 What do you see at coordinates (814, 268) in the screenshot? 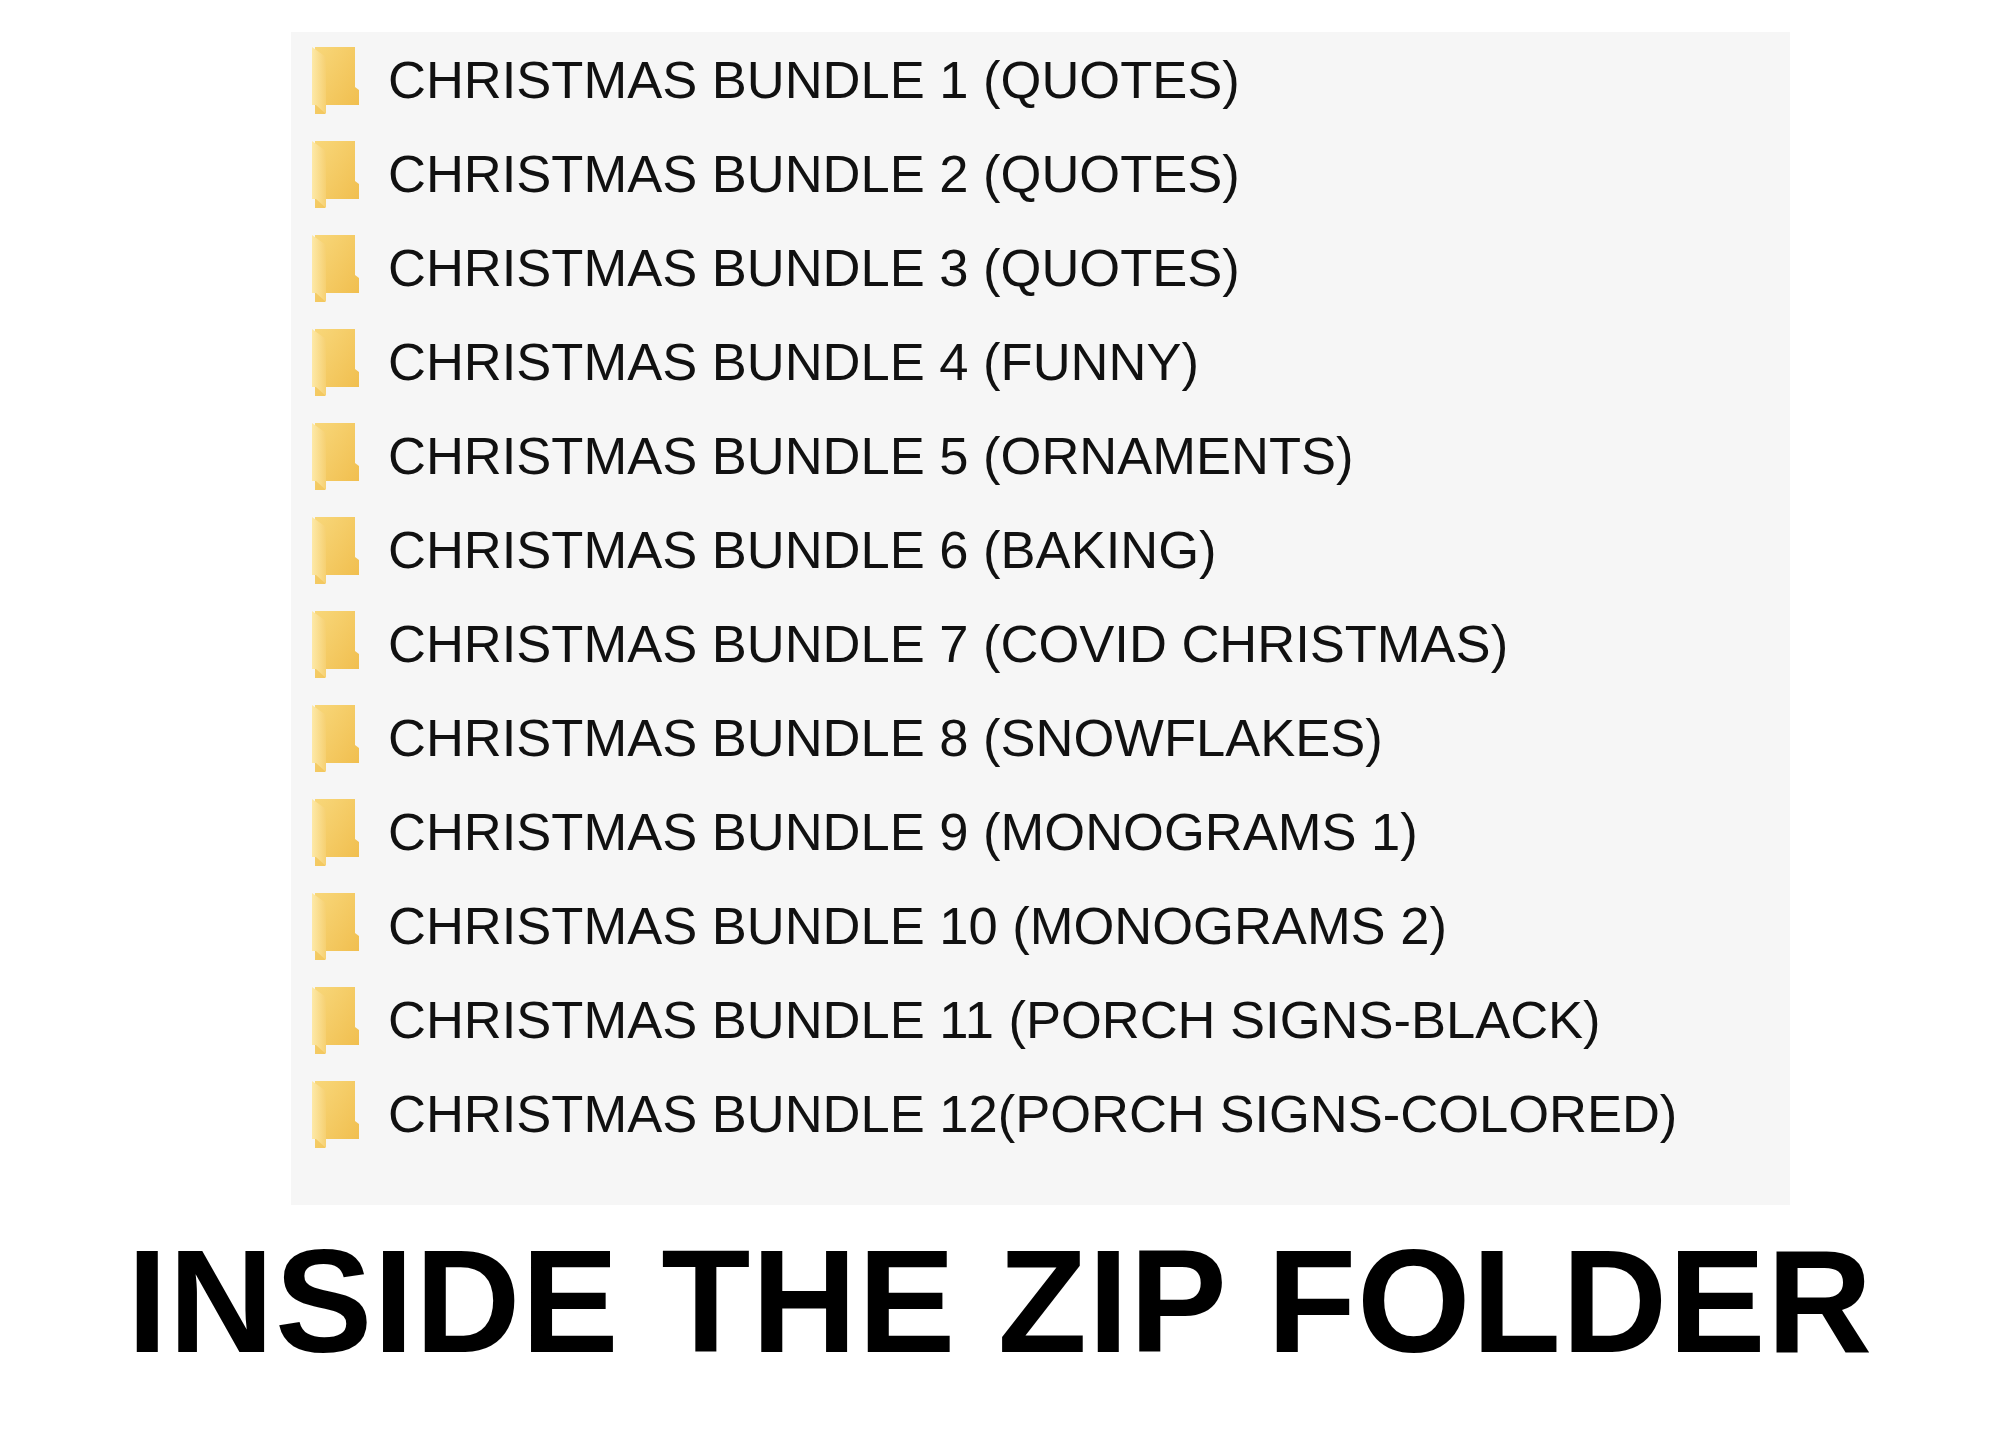
I see `folder-name: CHRISTMAS BUNDLE 3 (QUOTES)` at bounding box center [814, 268].